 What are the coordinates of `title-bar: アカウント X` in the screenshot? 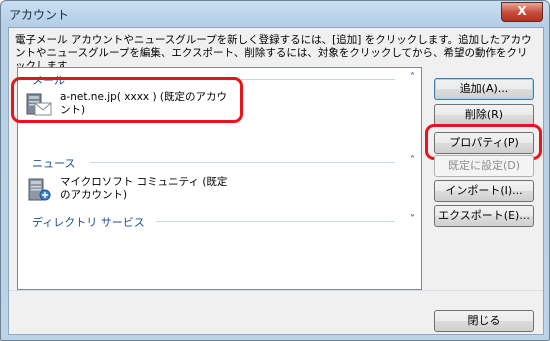 It's located at (275, 14).